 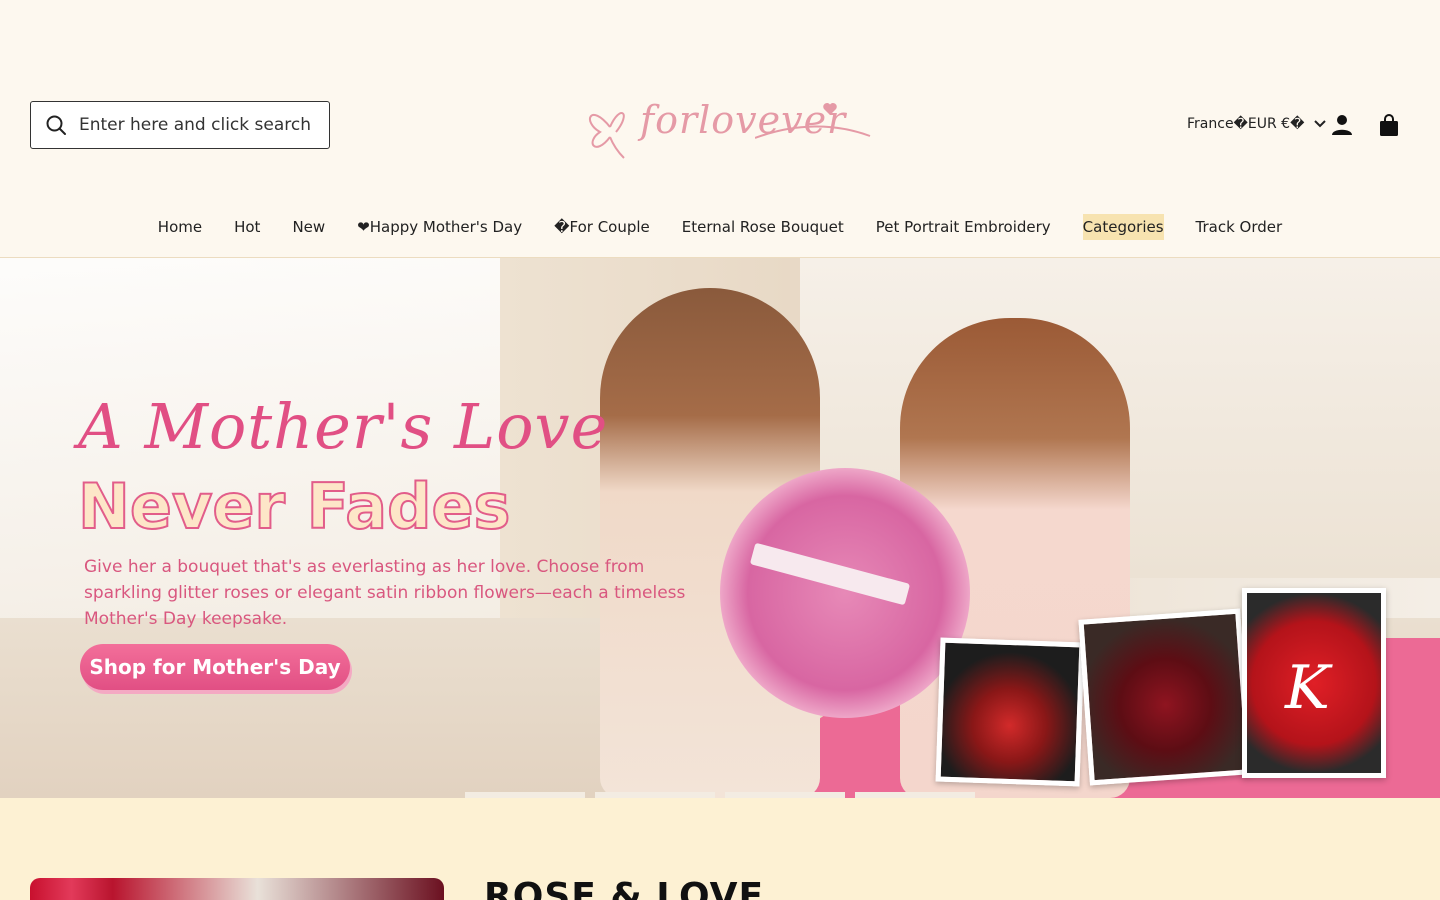 I want to click on nav-item-eternal-rose-bouquet: Eternal Rose Bouquet, so click(x=763, y=227).